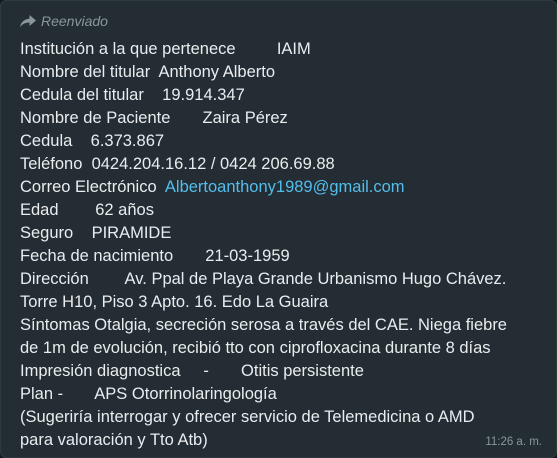 This screenshot has height=458, width=557. What do you see at coordinates (302, 371) in the screenshot?
I see `field-value: Otitis persistente` at bounding box center [302, 371].